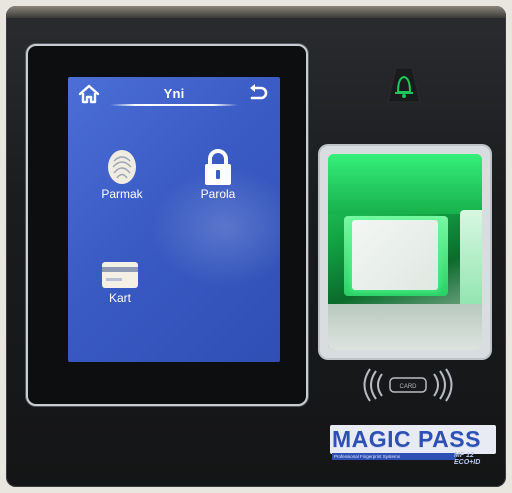 The height and width of the screenshot is (493, 512). I want to click on sensor-scan-window, so click(395, 255).